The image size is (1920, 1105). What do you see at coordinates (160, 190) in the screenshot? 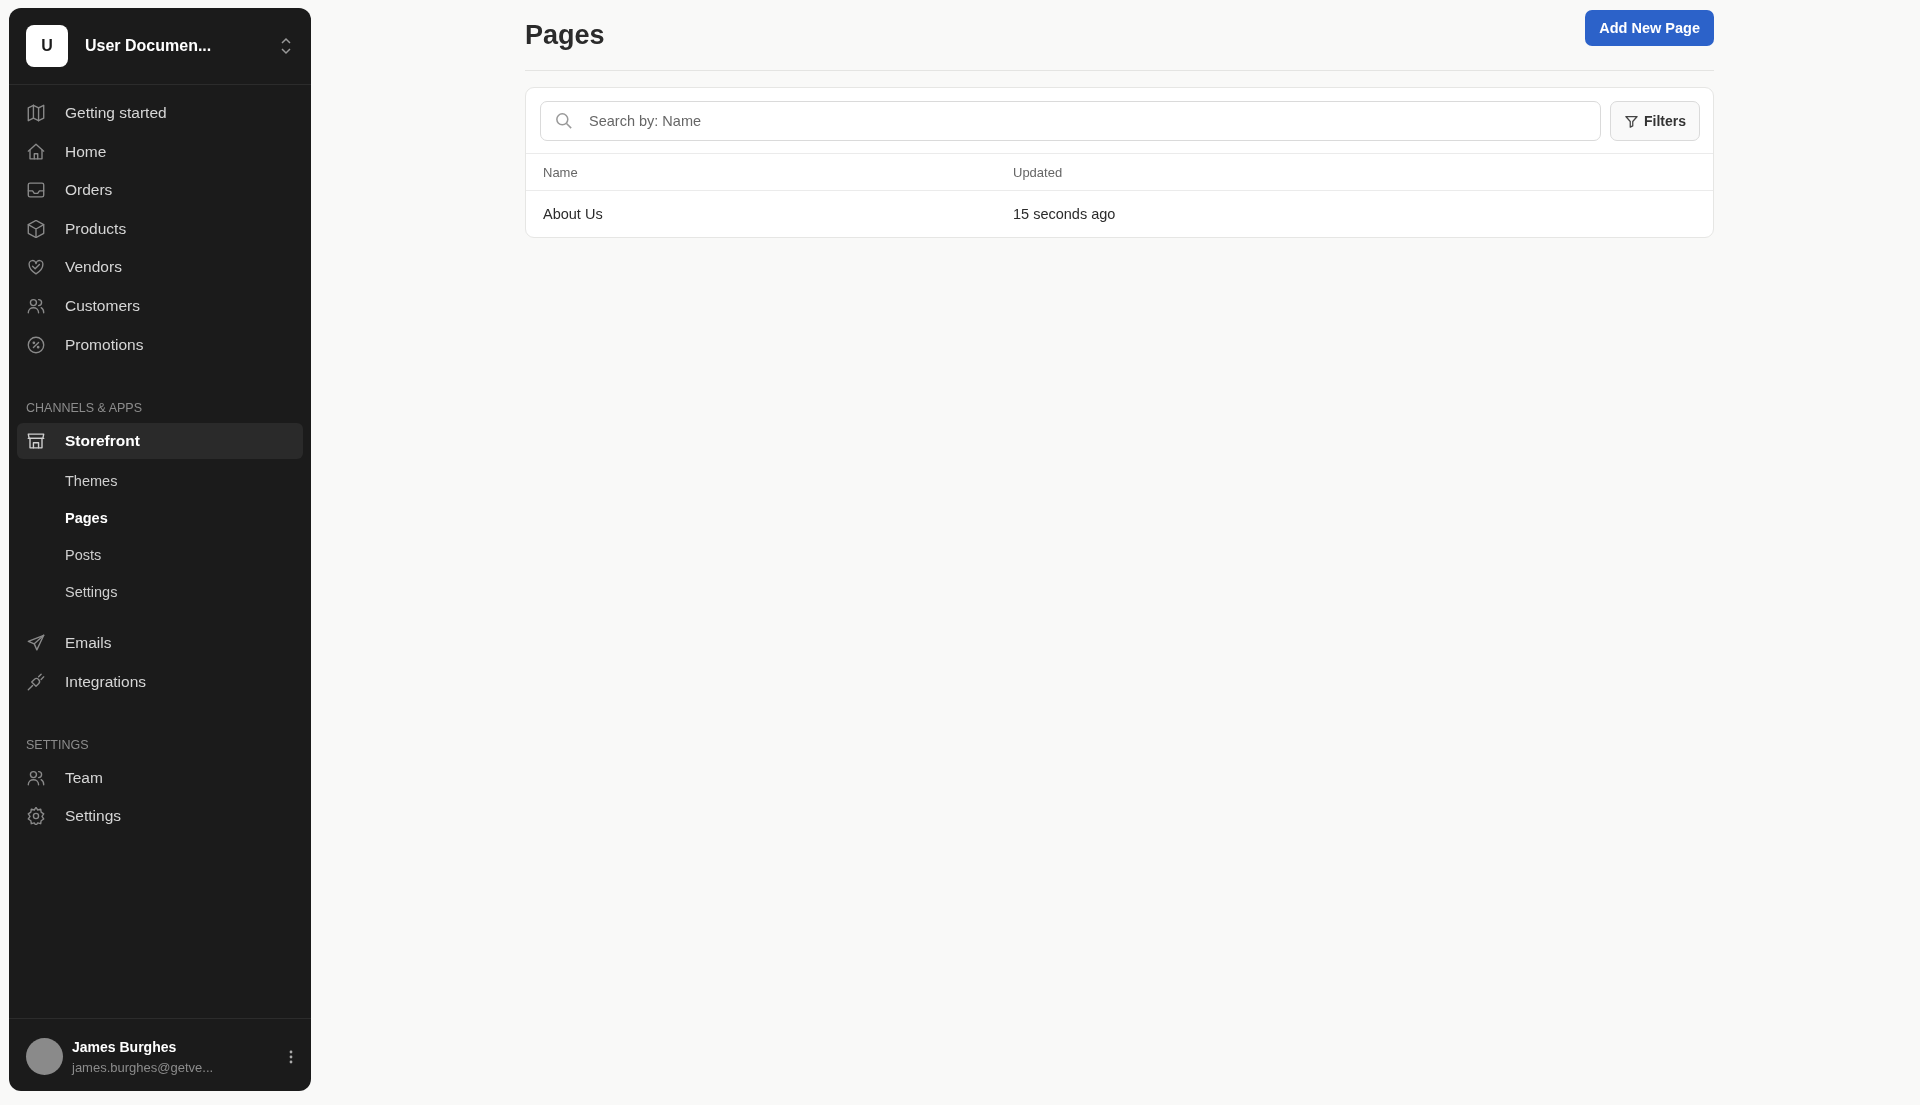
I see `nav-item: Orders` at bounding box center [160, 190].